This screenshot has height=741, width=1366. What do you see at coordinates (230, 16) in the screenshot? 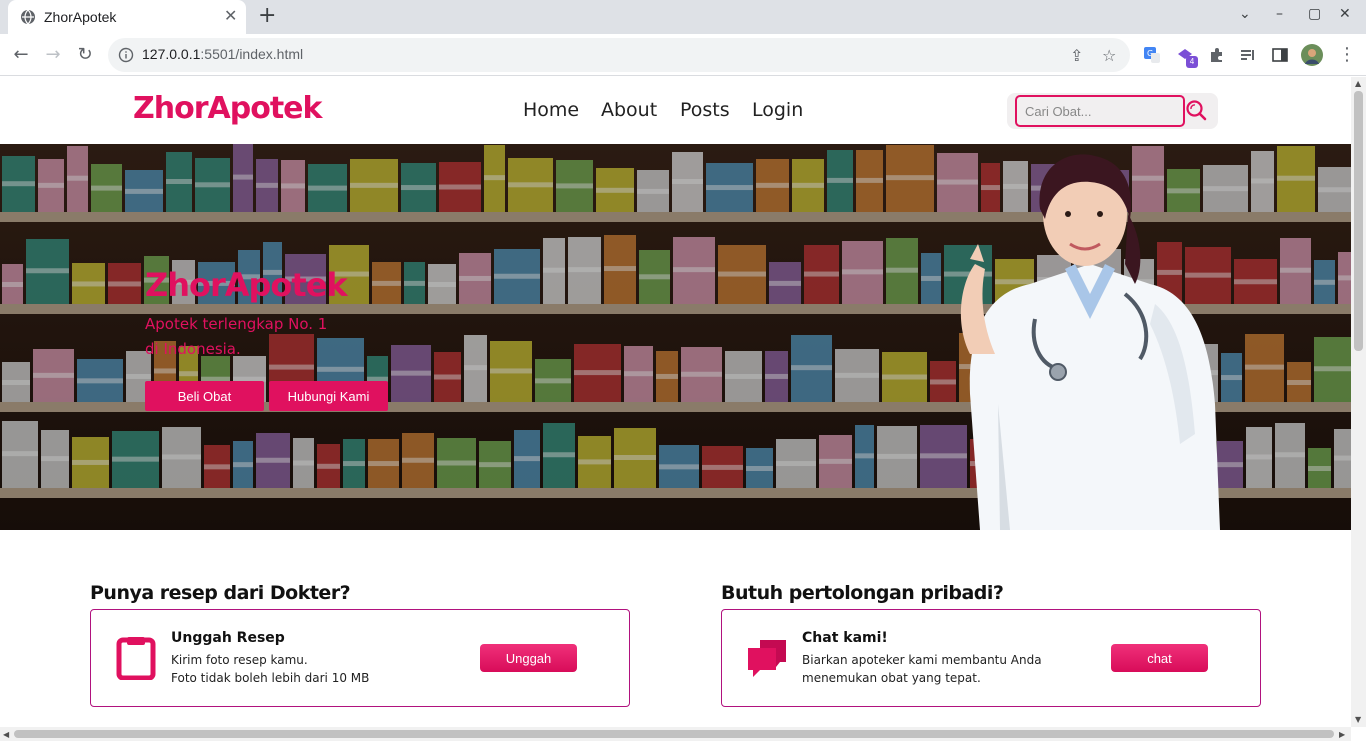
I see `tab-close-icon: ✕` at bounding box center [230, 16].